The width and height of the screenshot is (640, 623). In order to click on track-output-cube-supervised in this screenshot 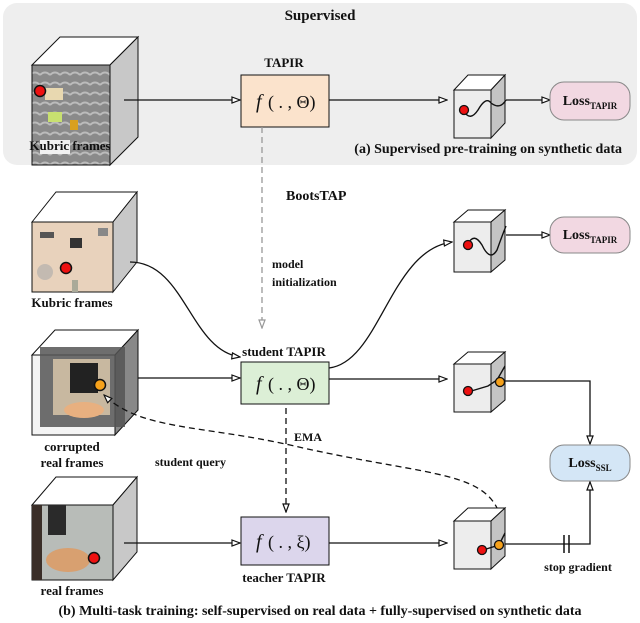, I will do `click(479, 241)`.